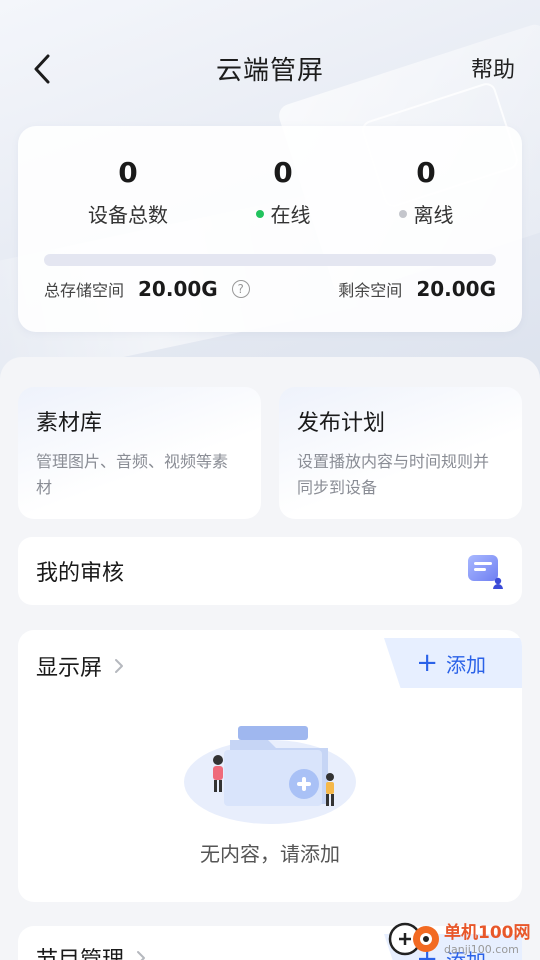  I want to click on material-library-title: 素材库, so click(69, 423).